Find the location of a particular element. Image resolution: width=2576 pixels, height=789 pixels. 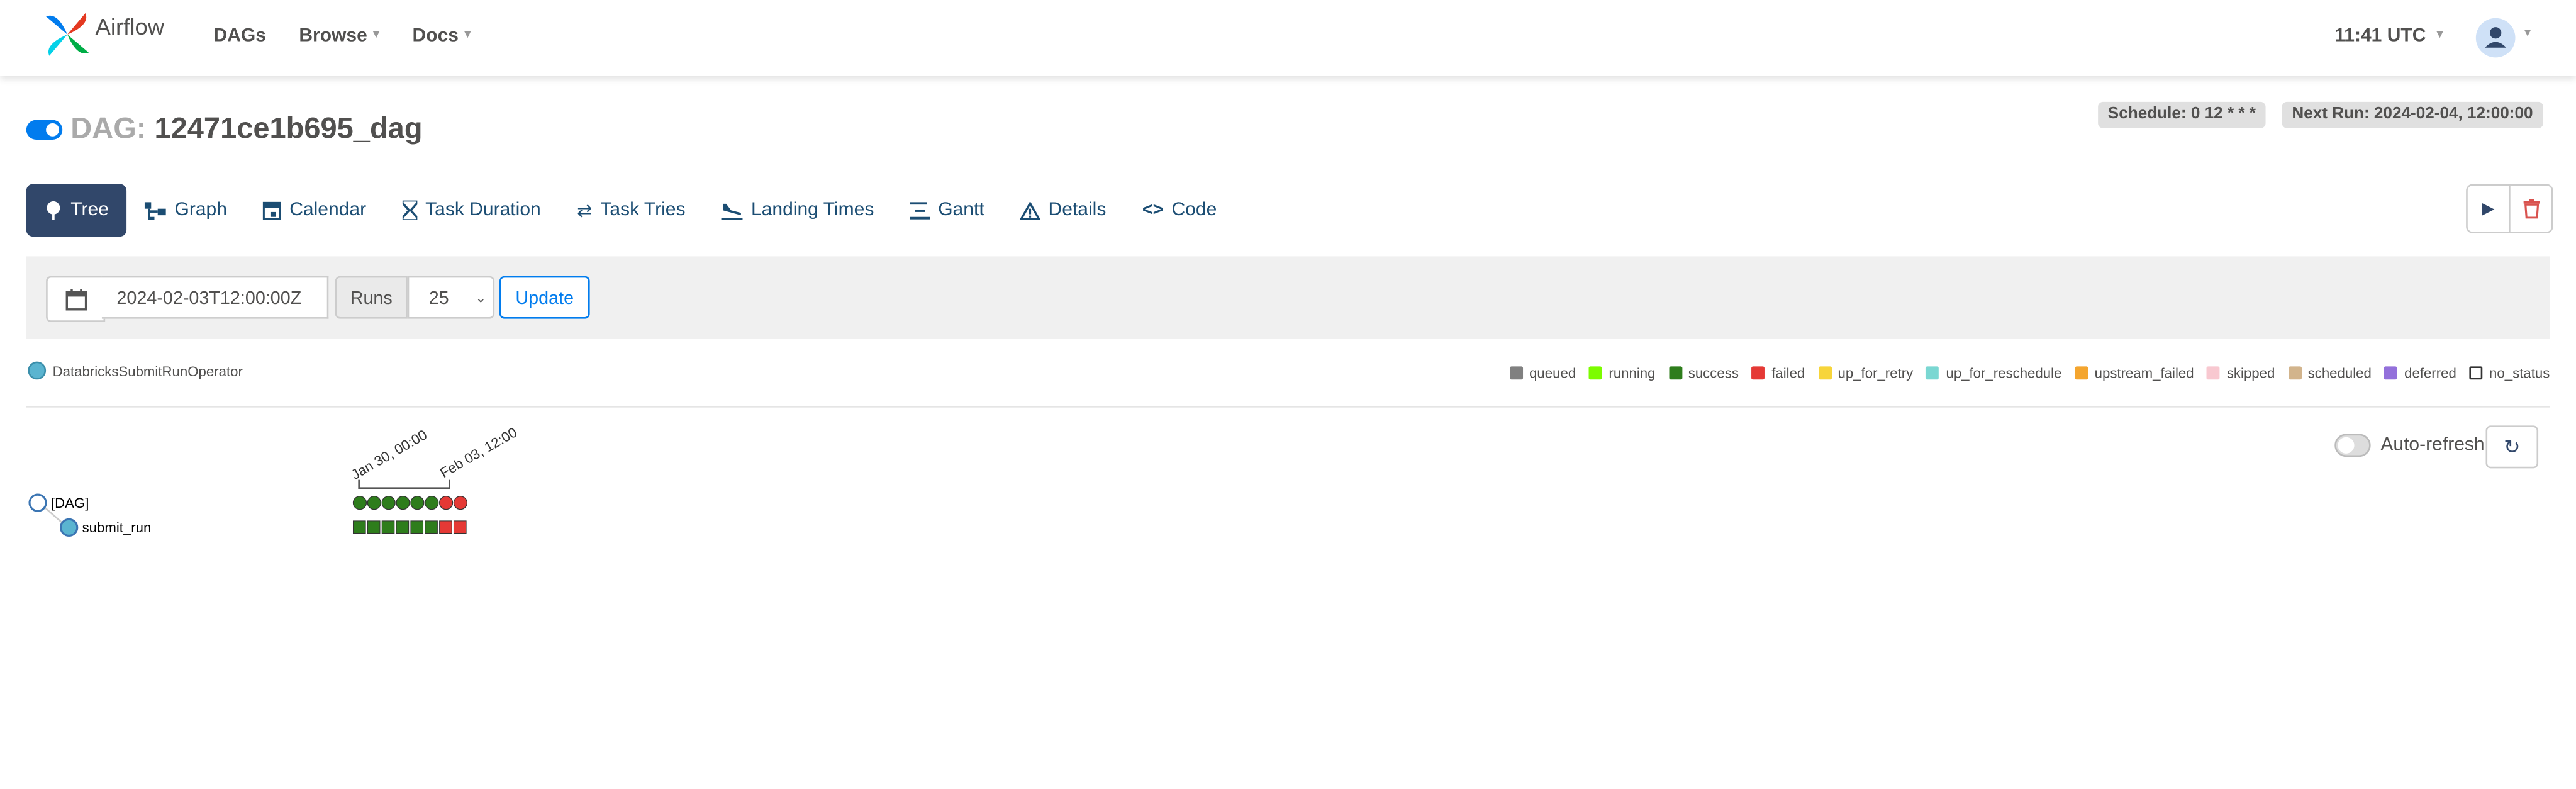

auto-refresh-toggle is located at coordinates (2352, 446).